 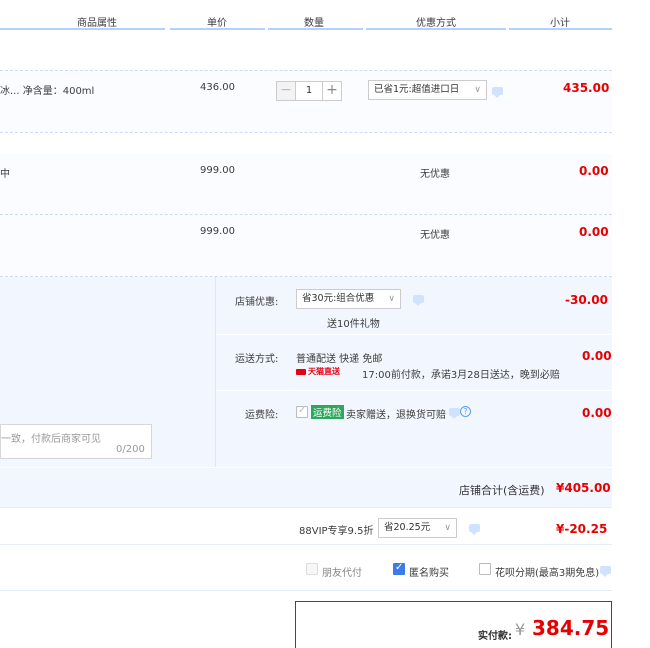 What do you see at coordinates (586, 300) in the screenshot?
I see `shop-discount-amount: -30.00` at bounding box center [586, 300].